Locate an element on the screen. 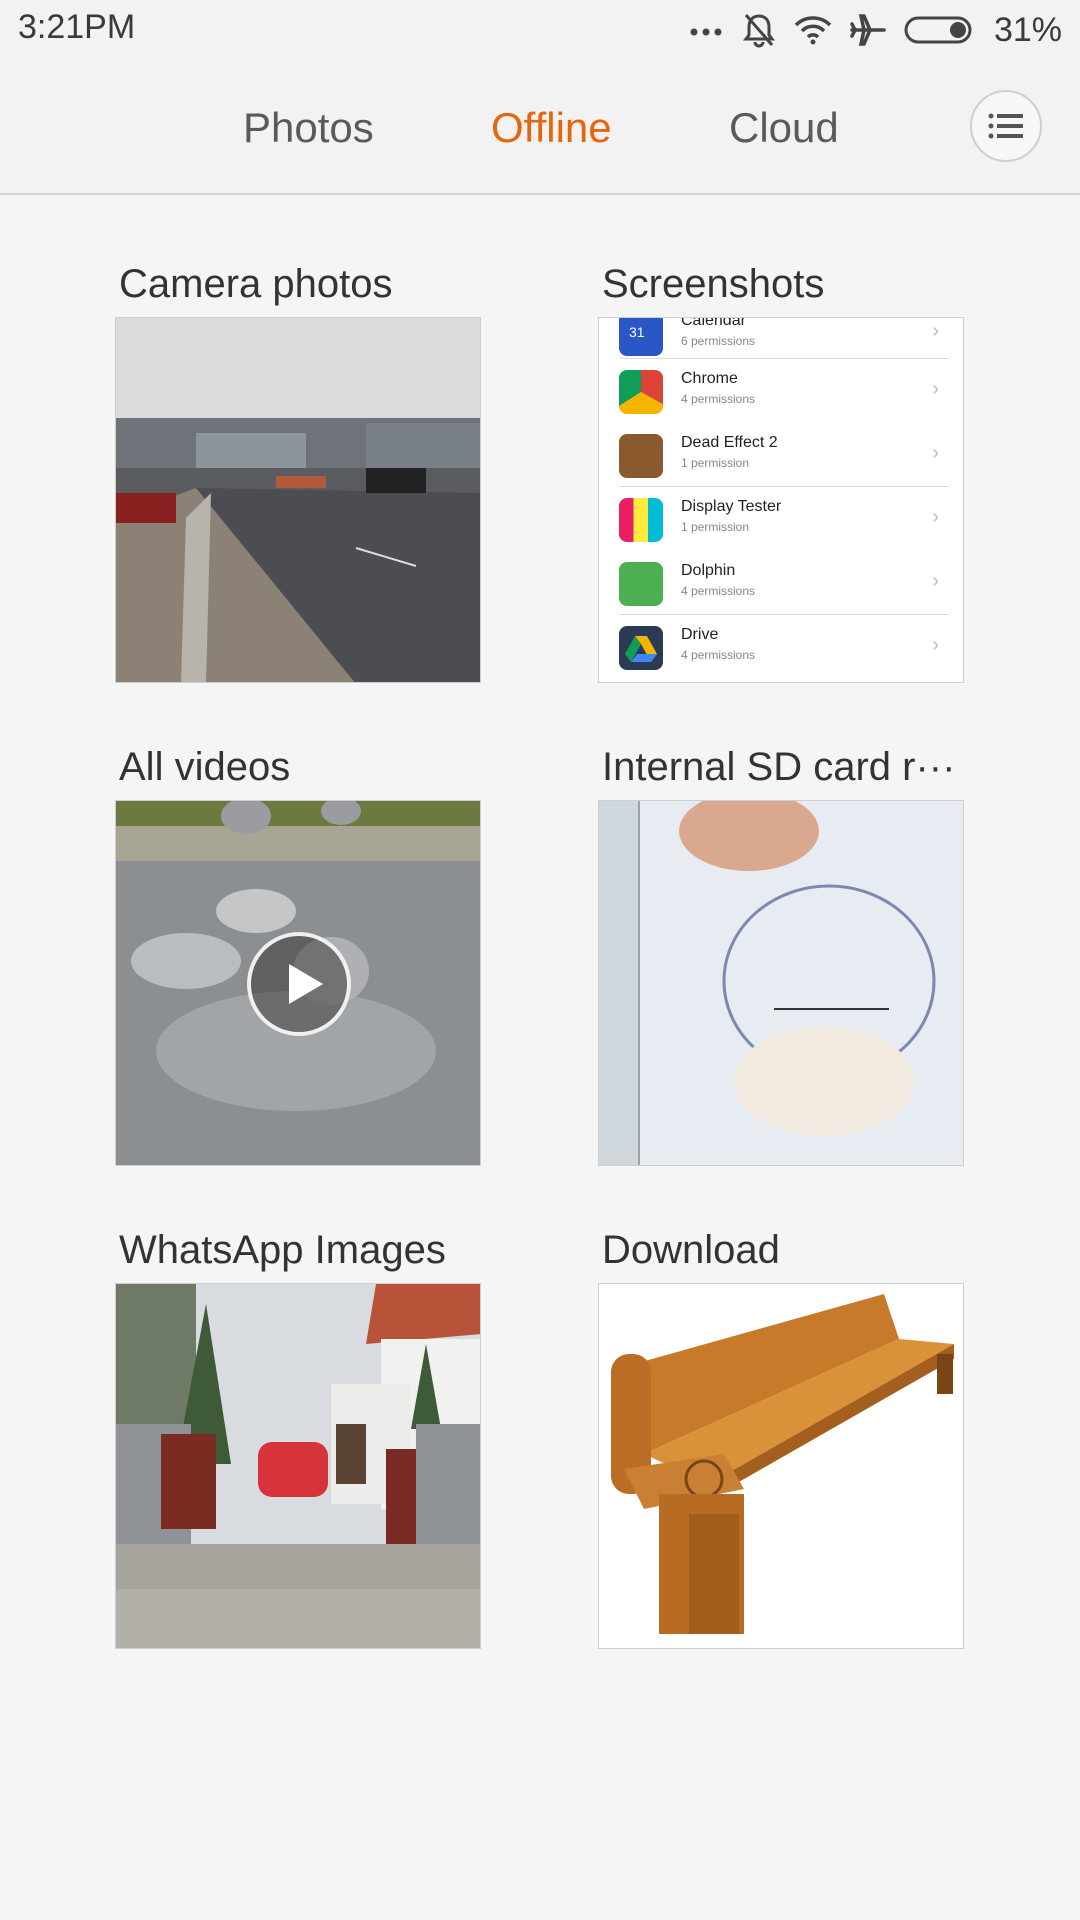 The width and height of the screenshot is (1080, 1920). house-driveway is located at coordinates (298, 1466).